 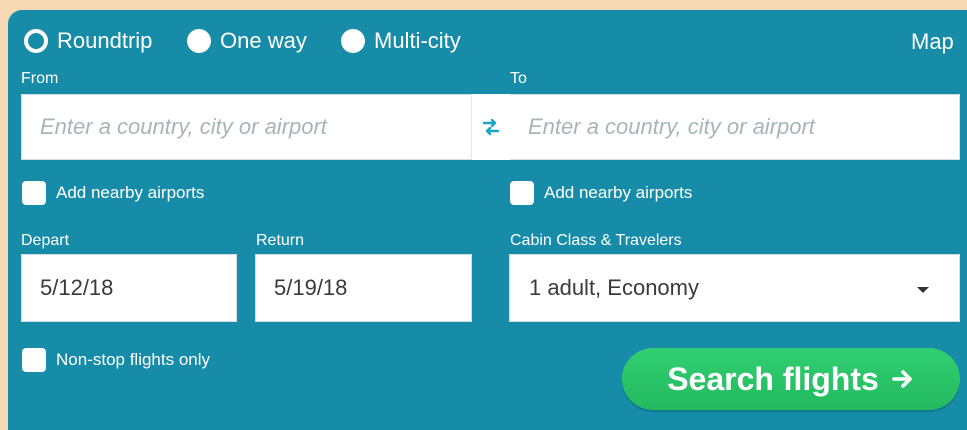 I want to click on multi-city-radio: Multi-city, so click(x=401, y=41).